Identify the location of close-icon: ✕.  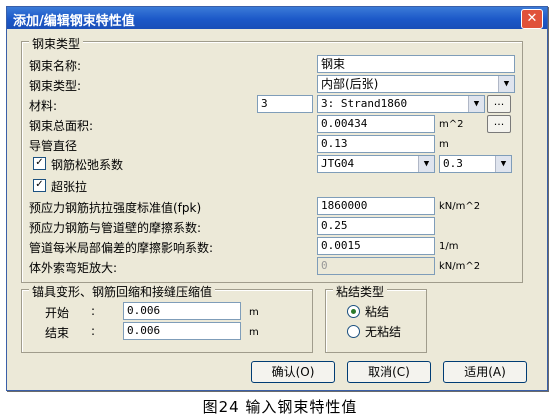
(532, 18).